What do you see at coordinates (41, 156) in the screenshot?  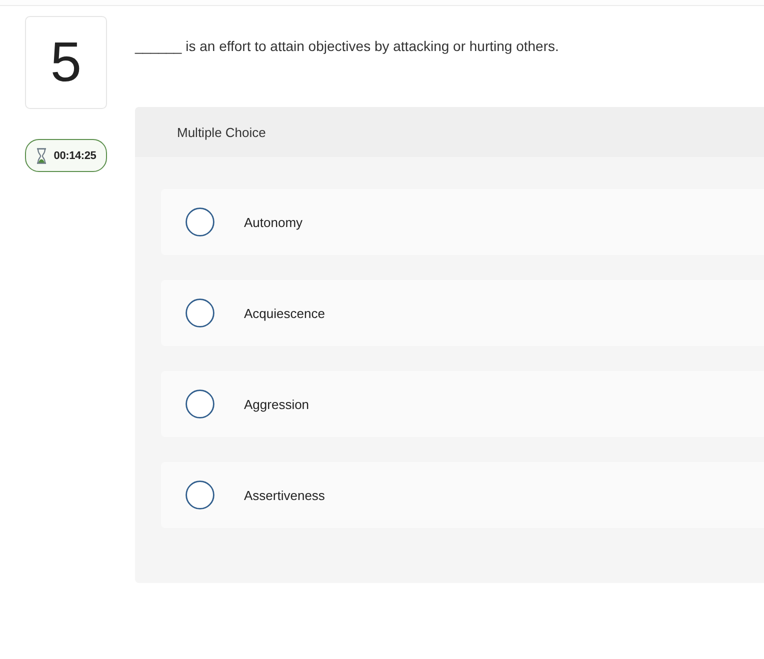 I see `hourglass-icon` at bounding box center [41, 156].